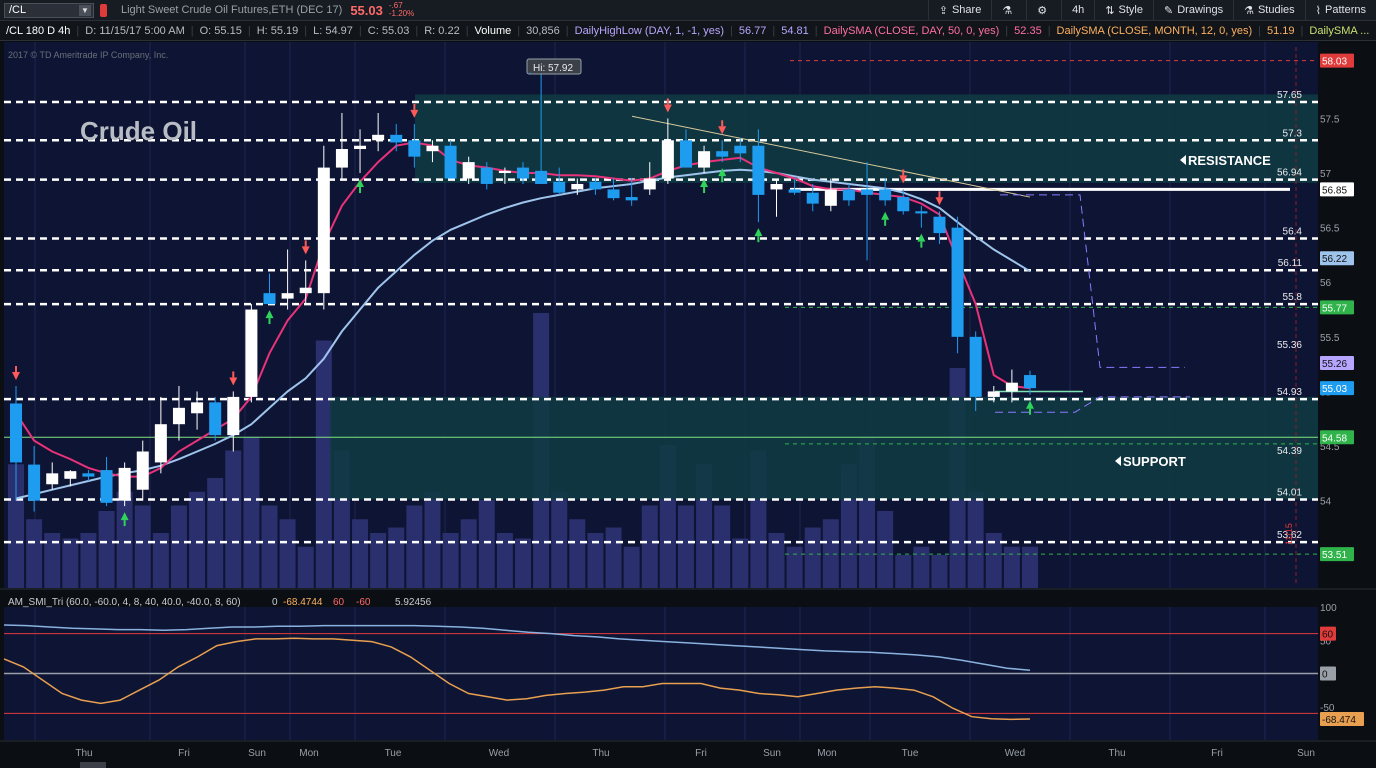 Image resolution: width=1376 pixels, height=768 pixels. What do you see at coordinates (138, 131) in the screenshot?
I see `chart-title: Crude Oil` at bounding box center [138, 131].